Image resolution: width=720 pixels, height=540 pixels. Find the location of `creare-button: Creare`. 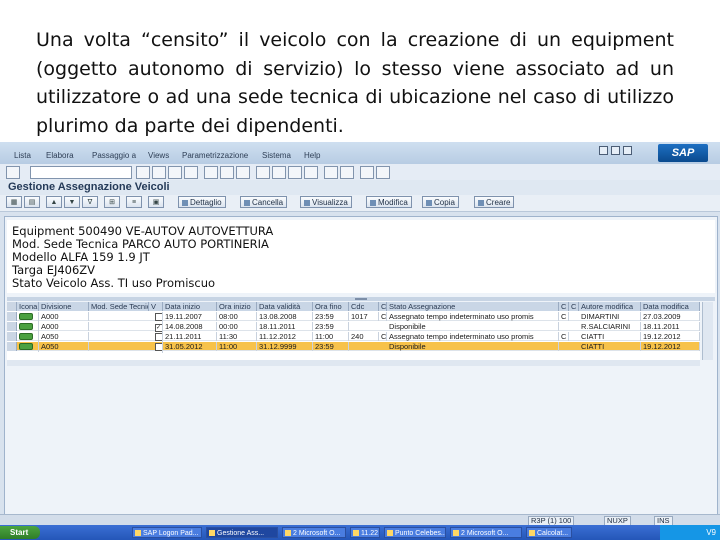

creare-button: Creare is located at coordinates (494, 202).